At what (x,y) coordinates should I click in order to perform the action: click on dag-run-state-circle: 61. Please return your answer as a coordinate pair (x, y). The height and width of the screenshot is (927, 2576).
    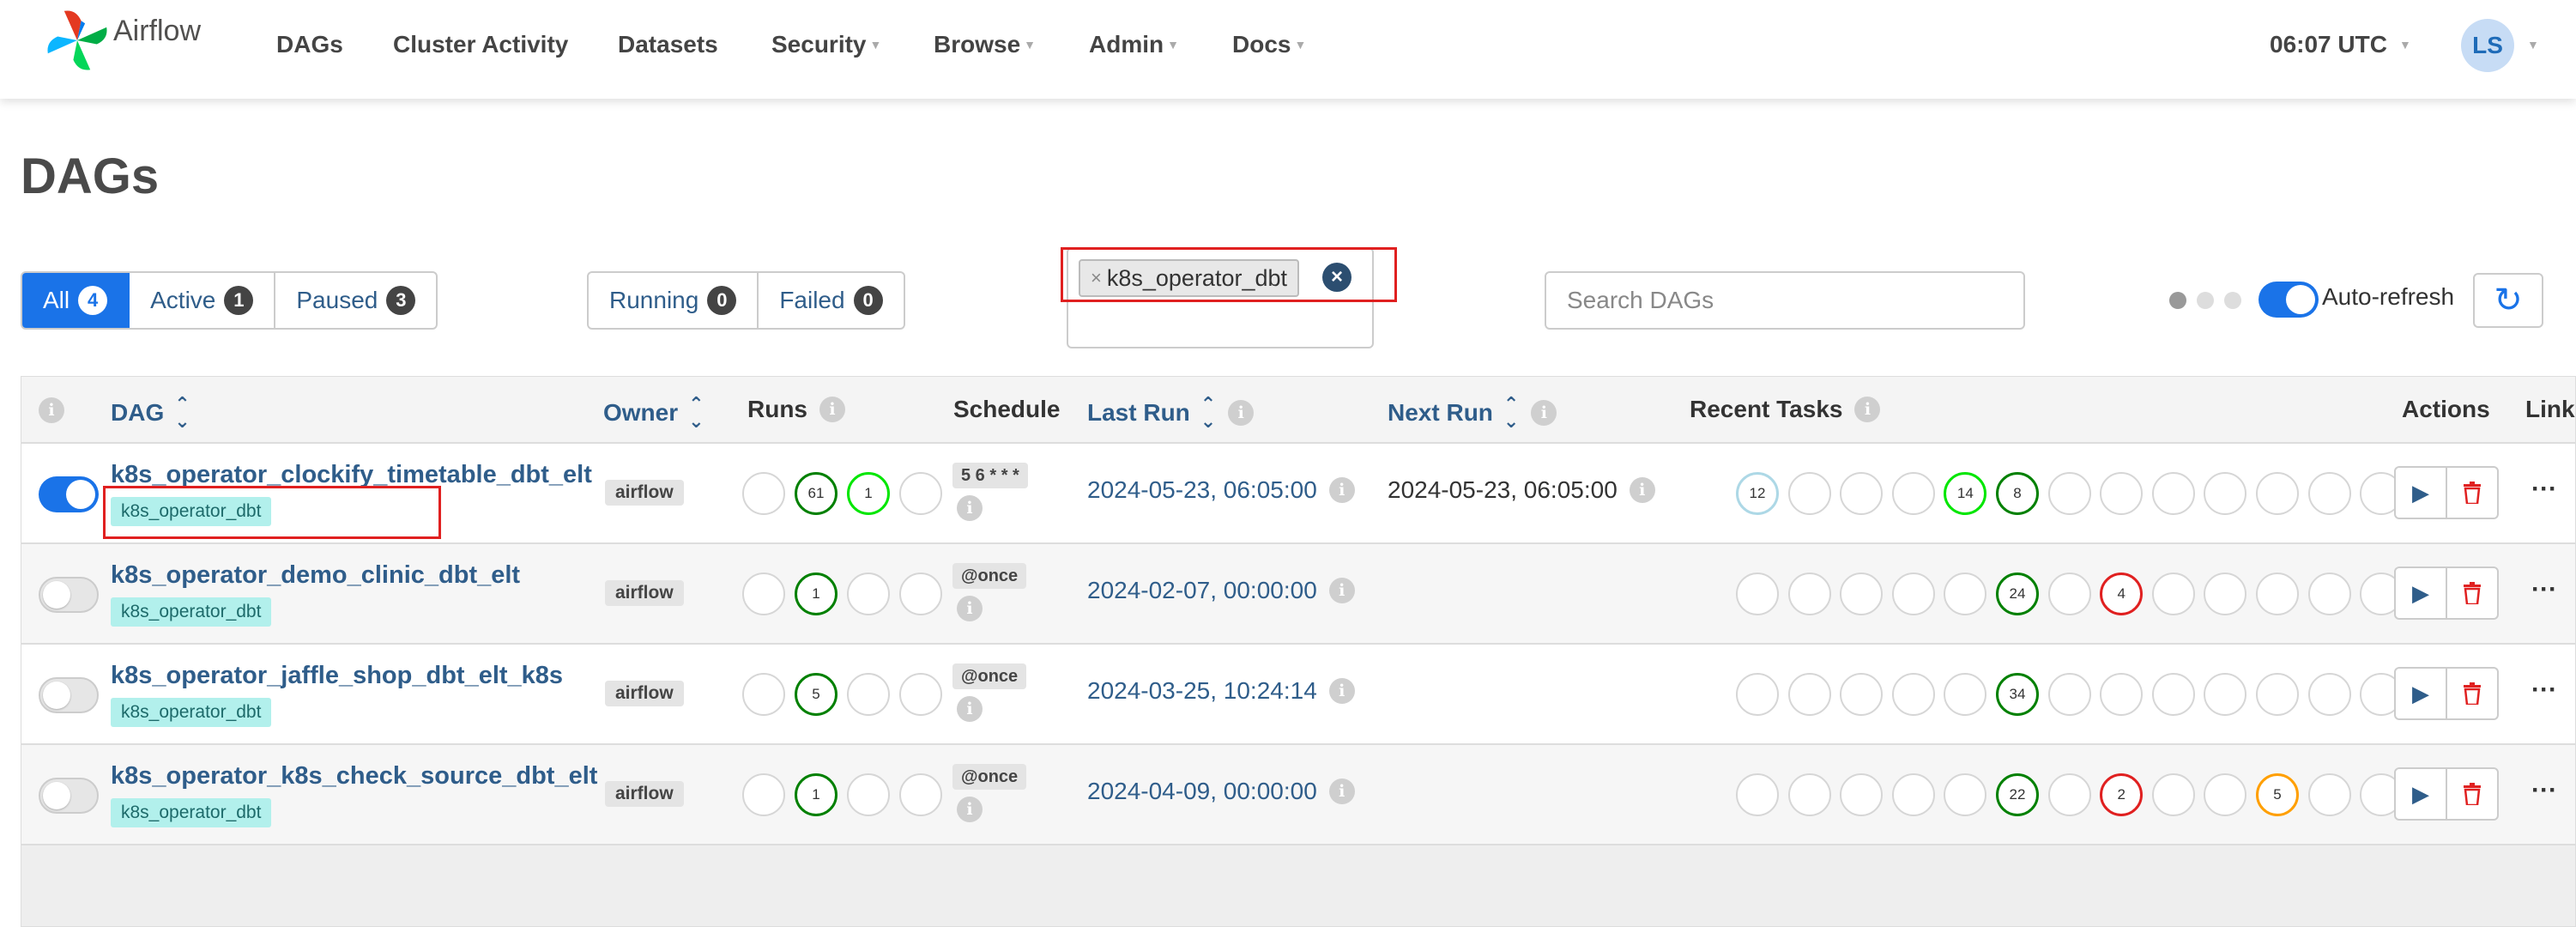
    Looking at the image, I should click on (816, 493).